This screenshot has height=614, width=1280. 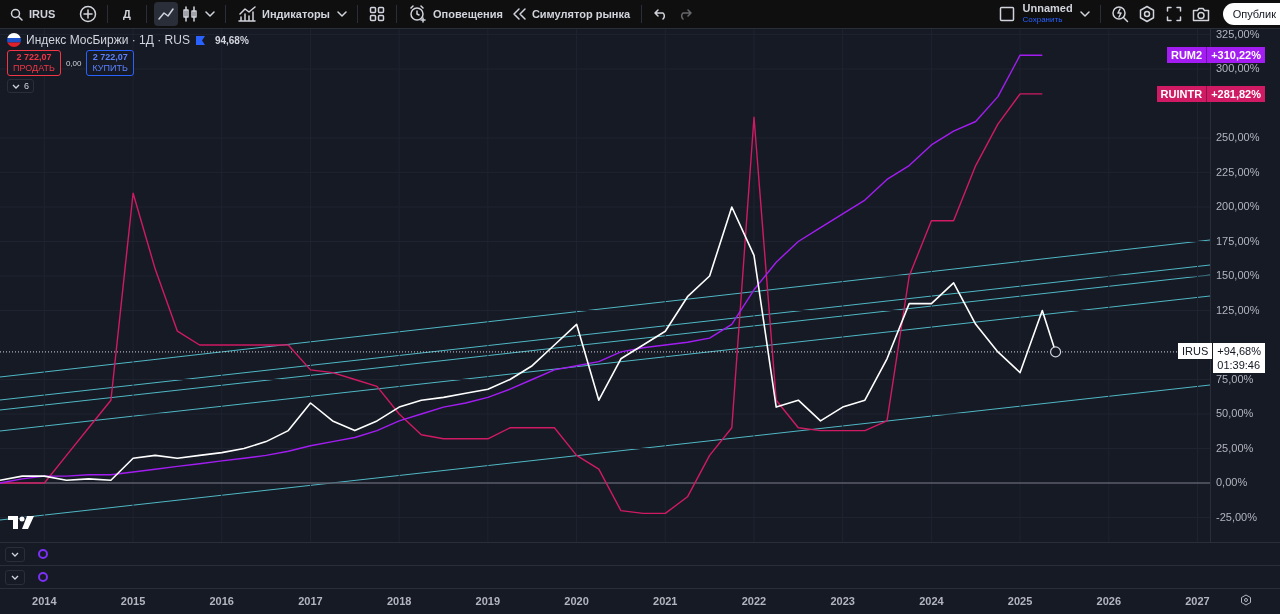 What do you see at coordinates (576, 601) in the screenshot?
I see `axis-label: 2020` at bounding box center [576, 601].